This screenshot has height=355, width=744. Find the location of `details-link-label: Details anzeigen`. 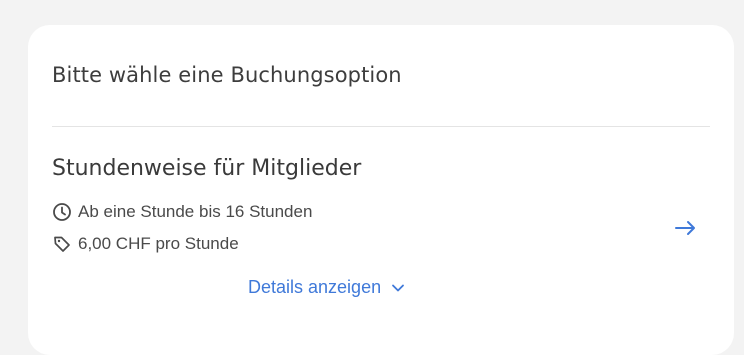

details-link-label: Details anzeigen is located at coordinates (315, 287).